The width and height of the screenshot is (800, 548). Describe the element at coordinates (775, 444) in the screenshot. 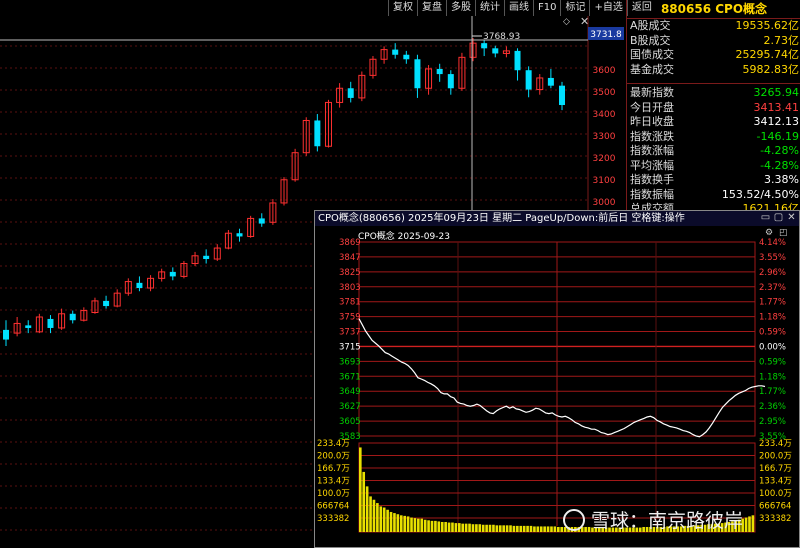

I see `volume-tick-right: 233.4万` at that location.